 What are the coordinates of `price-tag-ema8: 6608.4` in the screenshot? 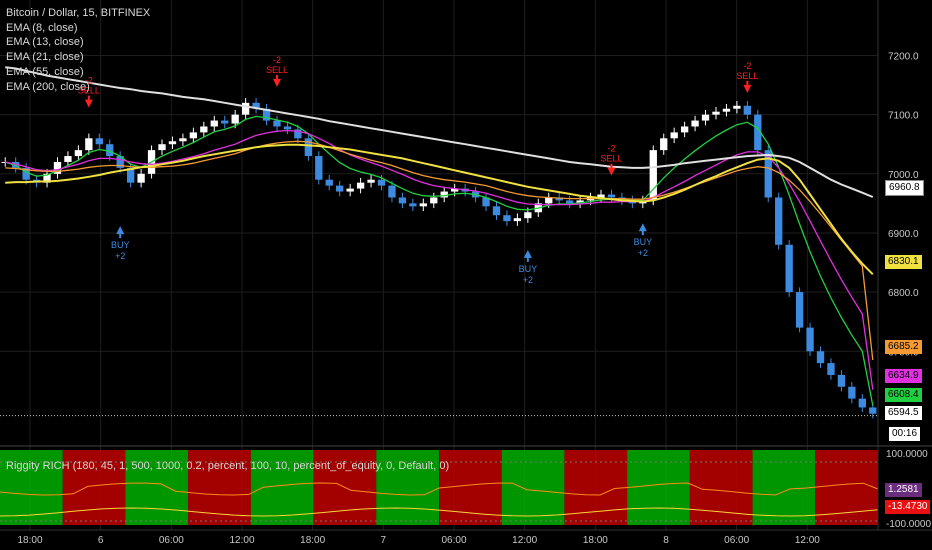 It's located at (903, 395).